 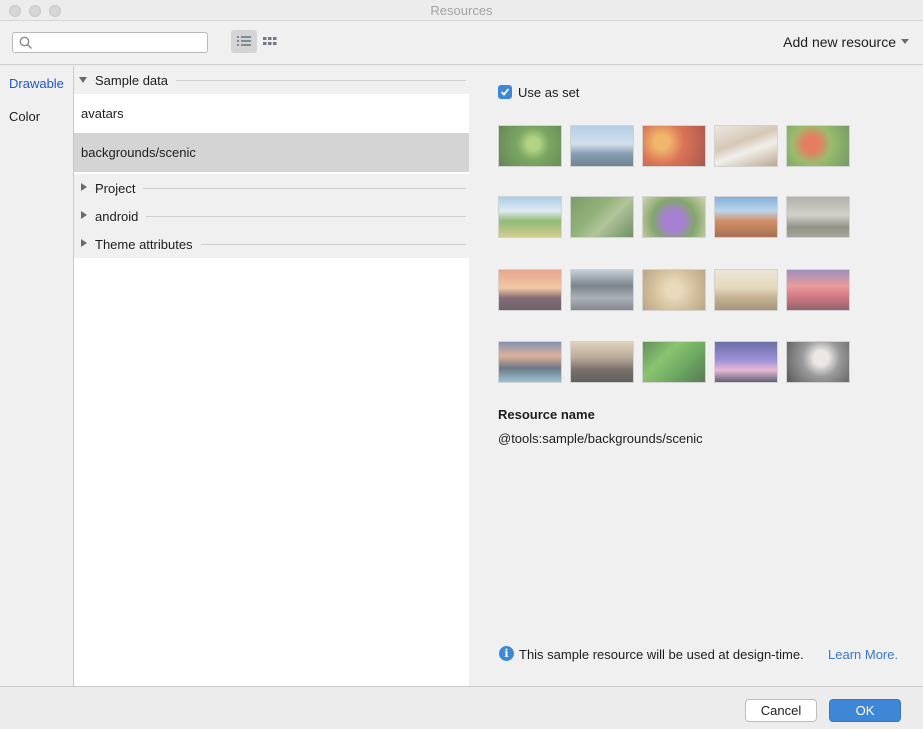 I want to click on use-as-set-checkbox, so click(x=505, y=92).